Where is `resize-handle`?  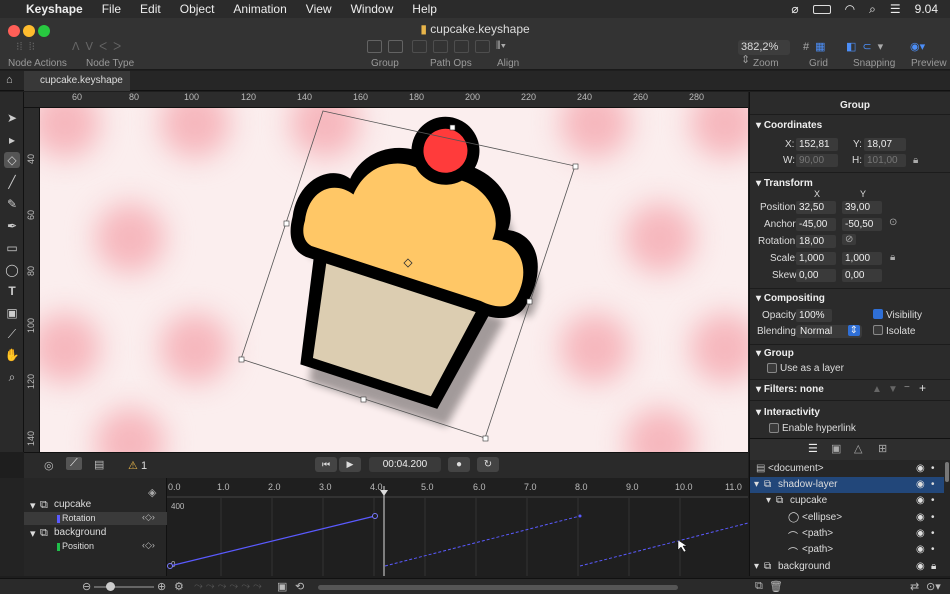 resize-handle is located at coordinates (575, 166).